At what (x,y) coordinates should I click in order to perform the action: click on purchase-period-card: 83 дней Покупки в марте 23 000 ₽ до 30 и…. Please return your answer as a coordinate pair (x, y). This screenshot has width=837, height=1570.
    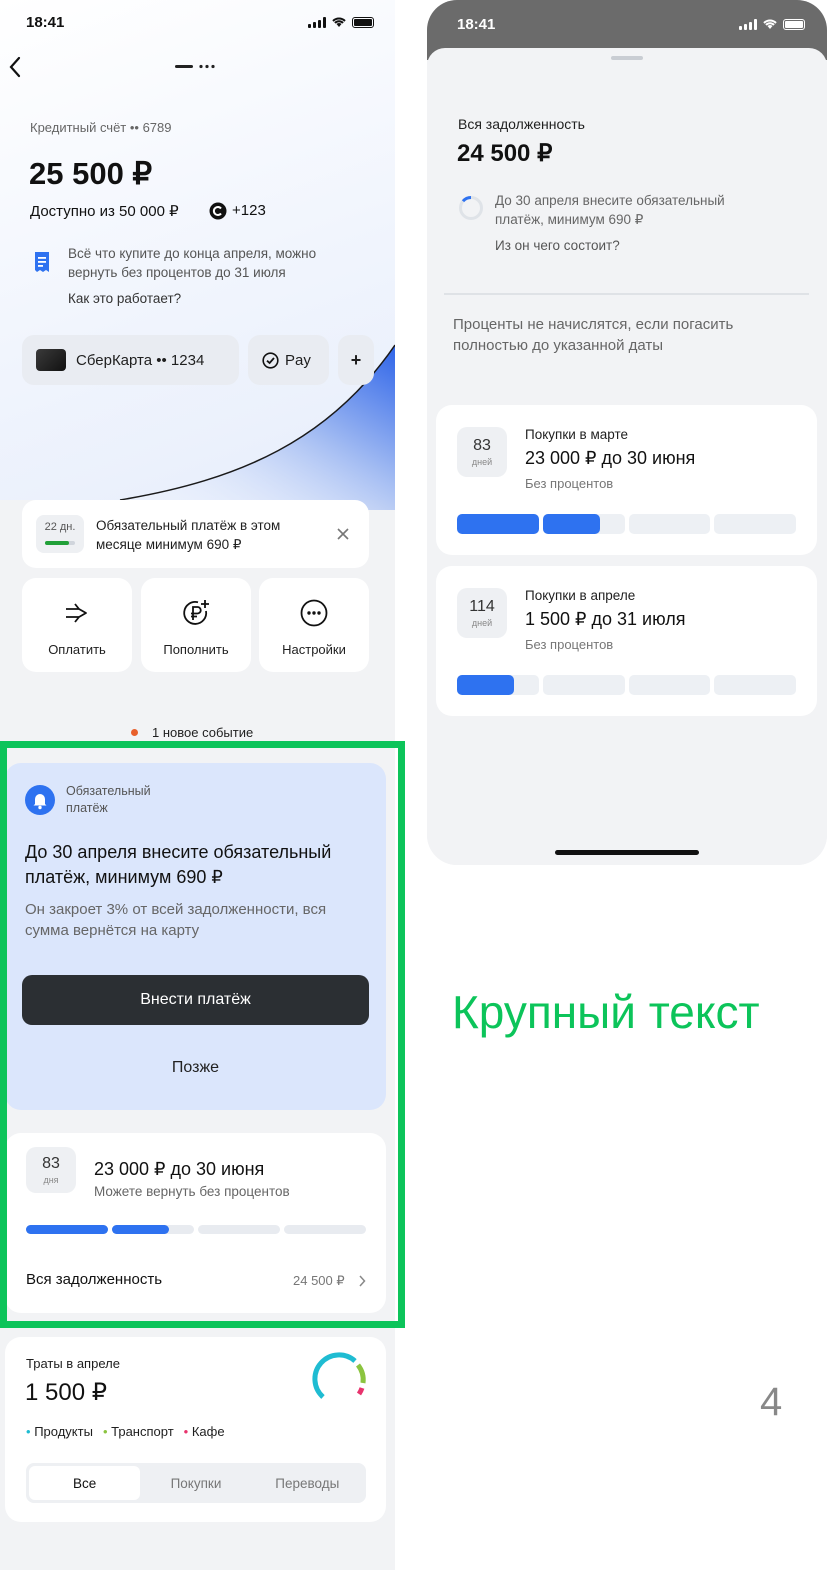
    Looking at the image, I should click on (626, 480).